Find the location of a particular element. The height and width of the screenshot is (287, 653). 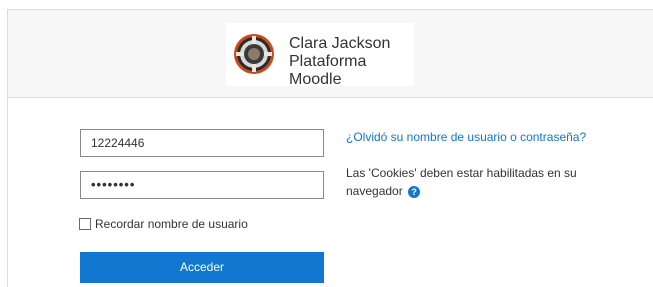

site-logo: Clara Jackson Plataforma Moodle is located at coordinates (320, 56).